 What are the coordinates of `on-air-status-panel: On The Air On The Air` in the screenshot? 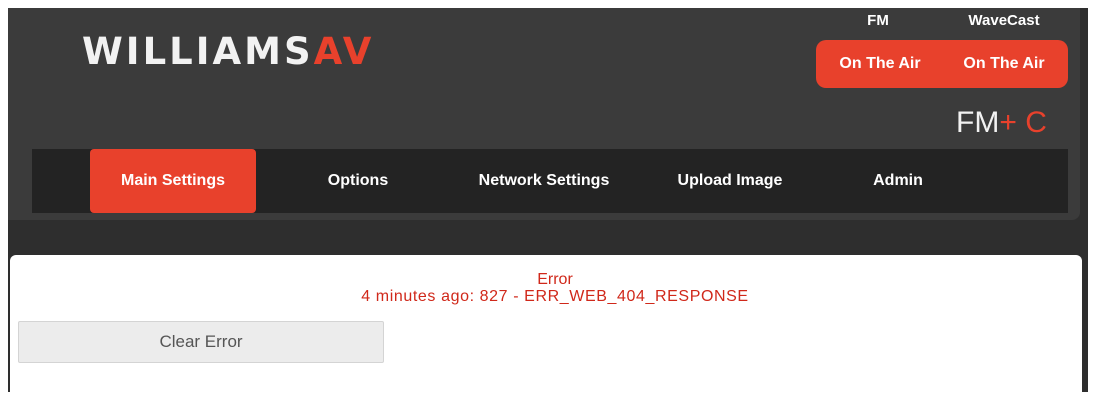 It's located at (942, 64).